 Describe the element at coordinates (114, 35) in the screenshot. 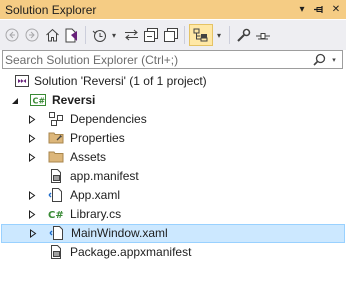

I see `pending-changes-filter-dropdown: ▾` at that location.